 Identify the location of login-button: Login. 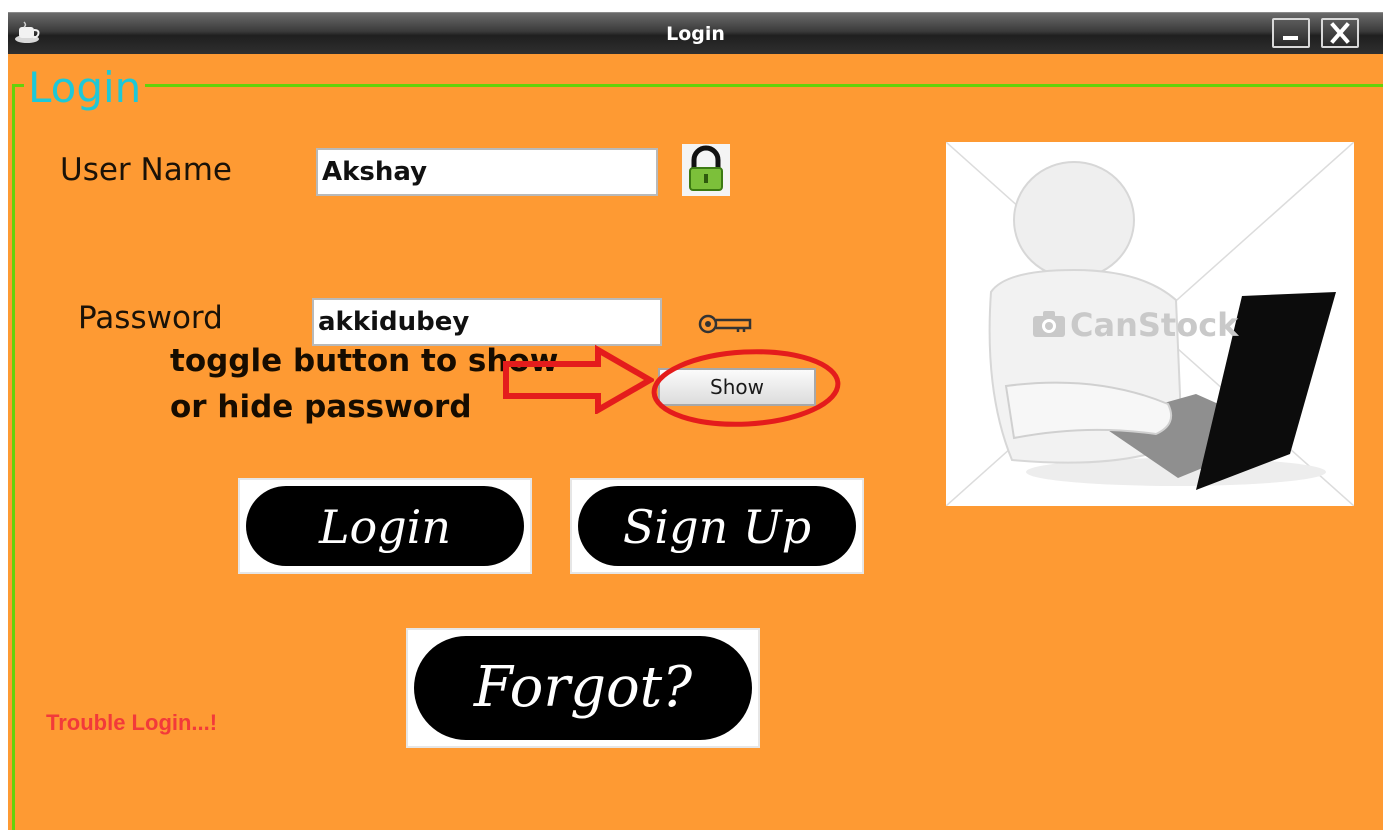
(385, 526).